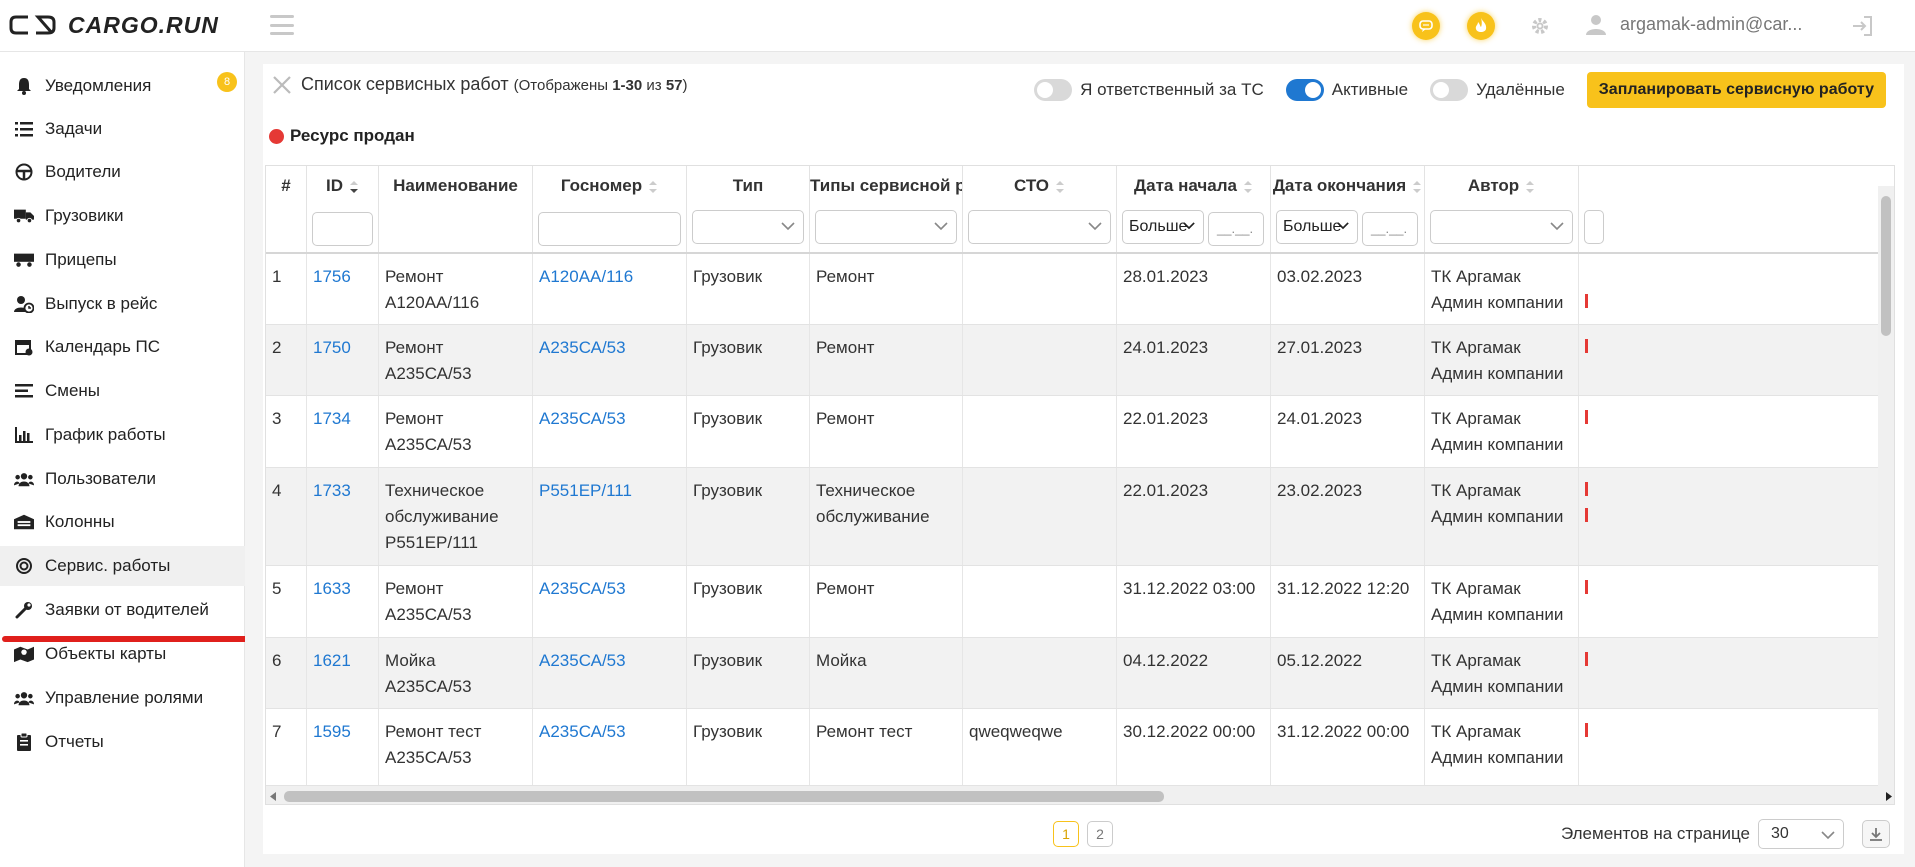  I want to click on plate-link: А120АА/116, so click(586, 276).